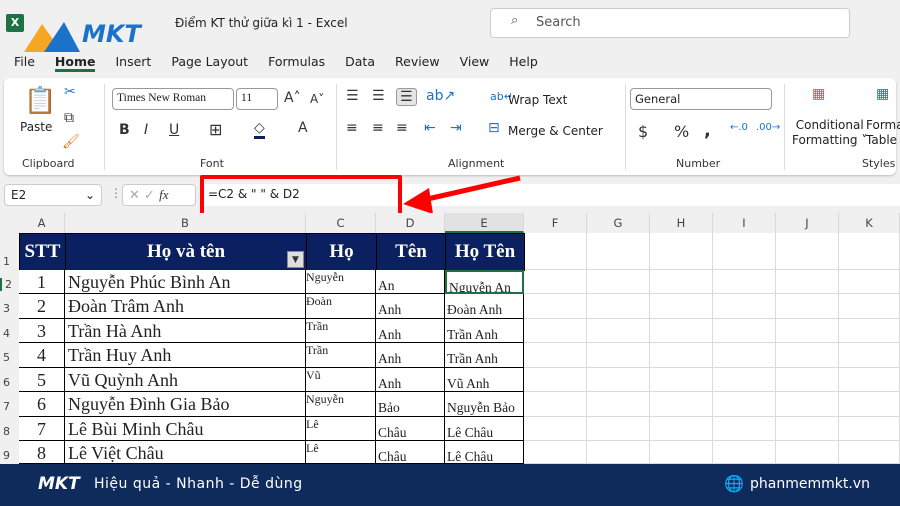  I want to click on row-header-7: 7, so click(9, 406).